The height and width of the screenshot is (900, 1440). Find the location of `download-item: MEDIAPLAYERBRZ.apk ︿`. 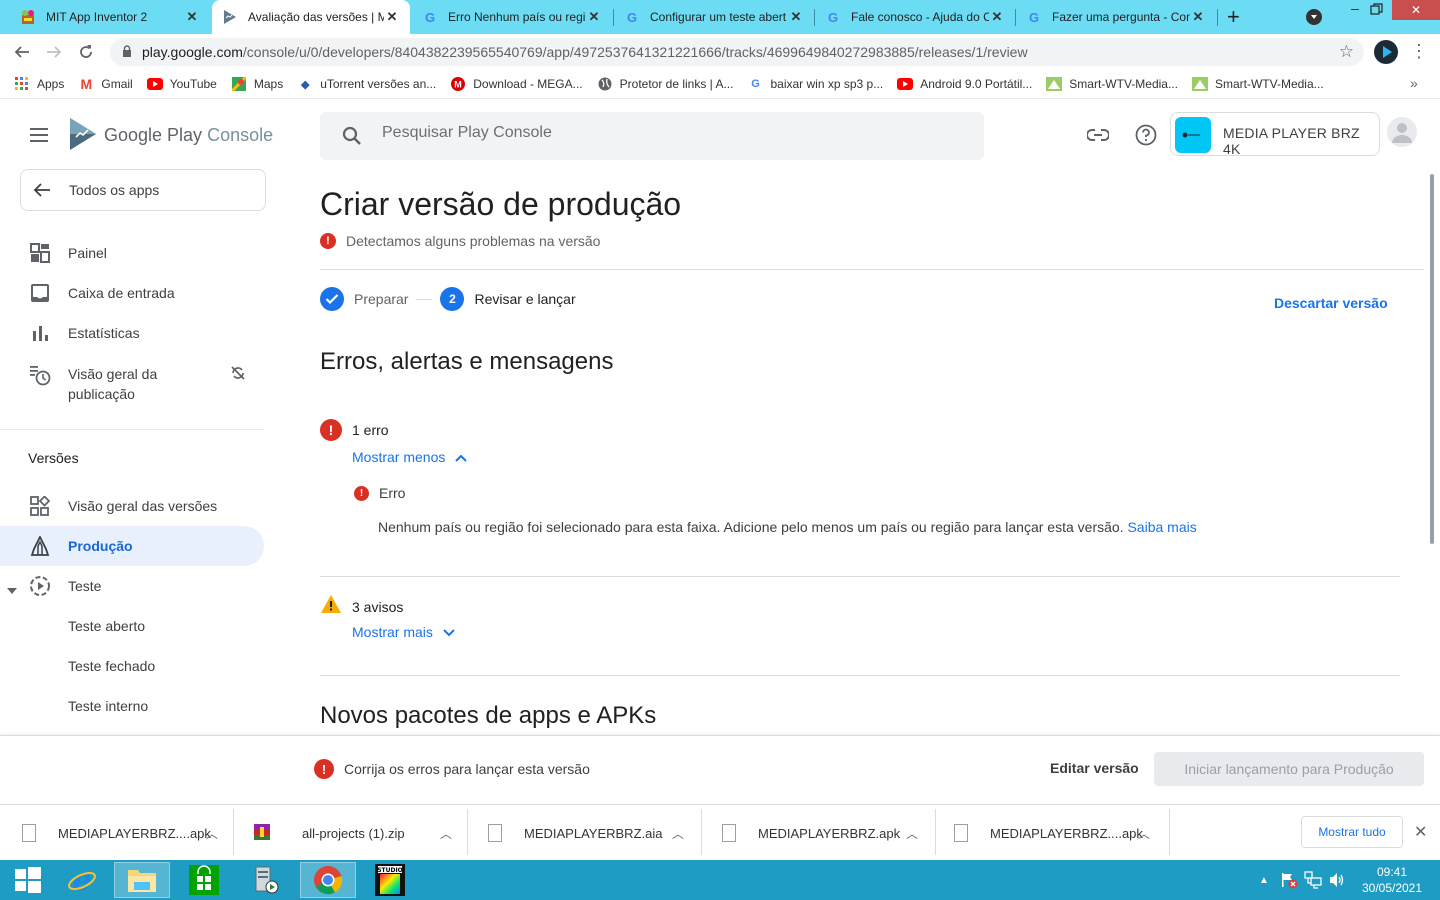

download-item: MEDIAPLAYERBRZ.apk ︿ is located at coordinates (819, 833).